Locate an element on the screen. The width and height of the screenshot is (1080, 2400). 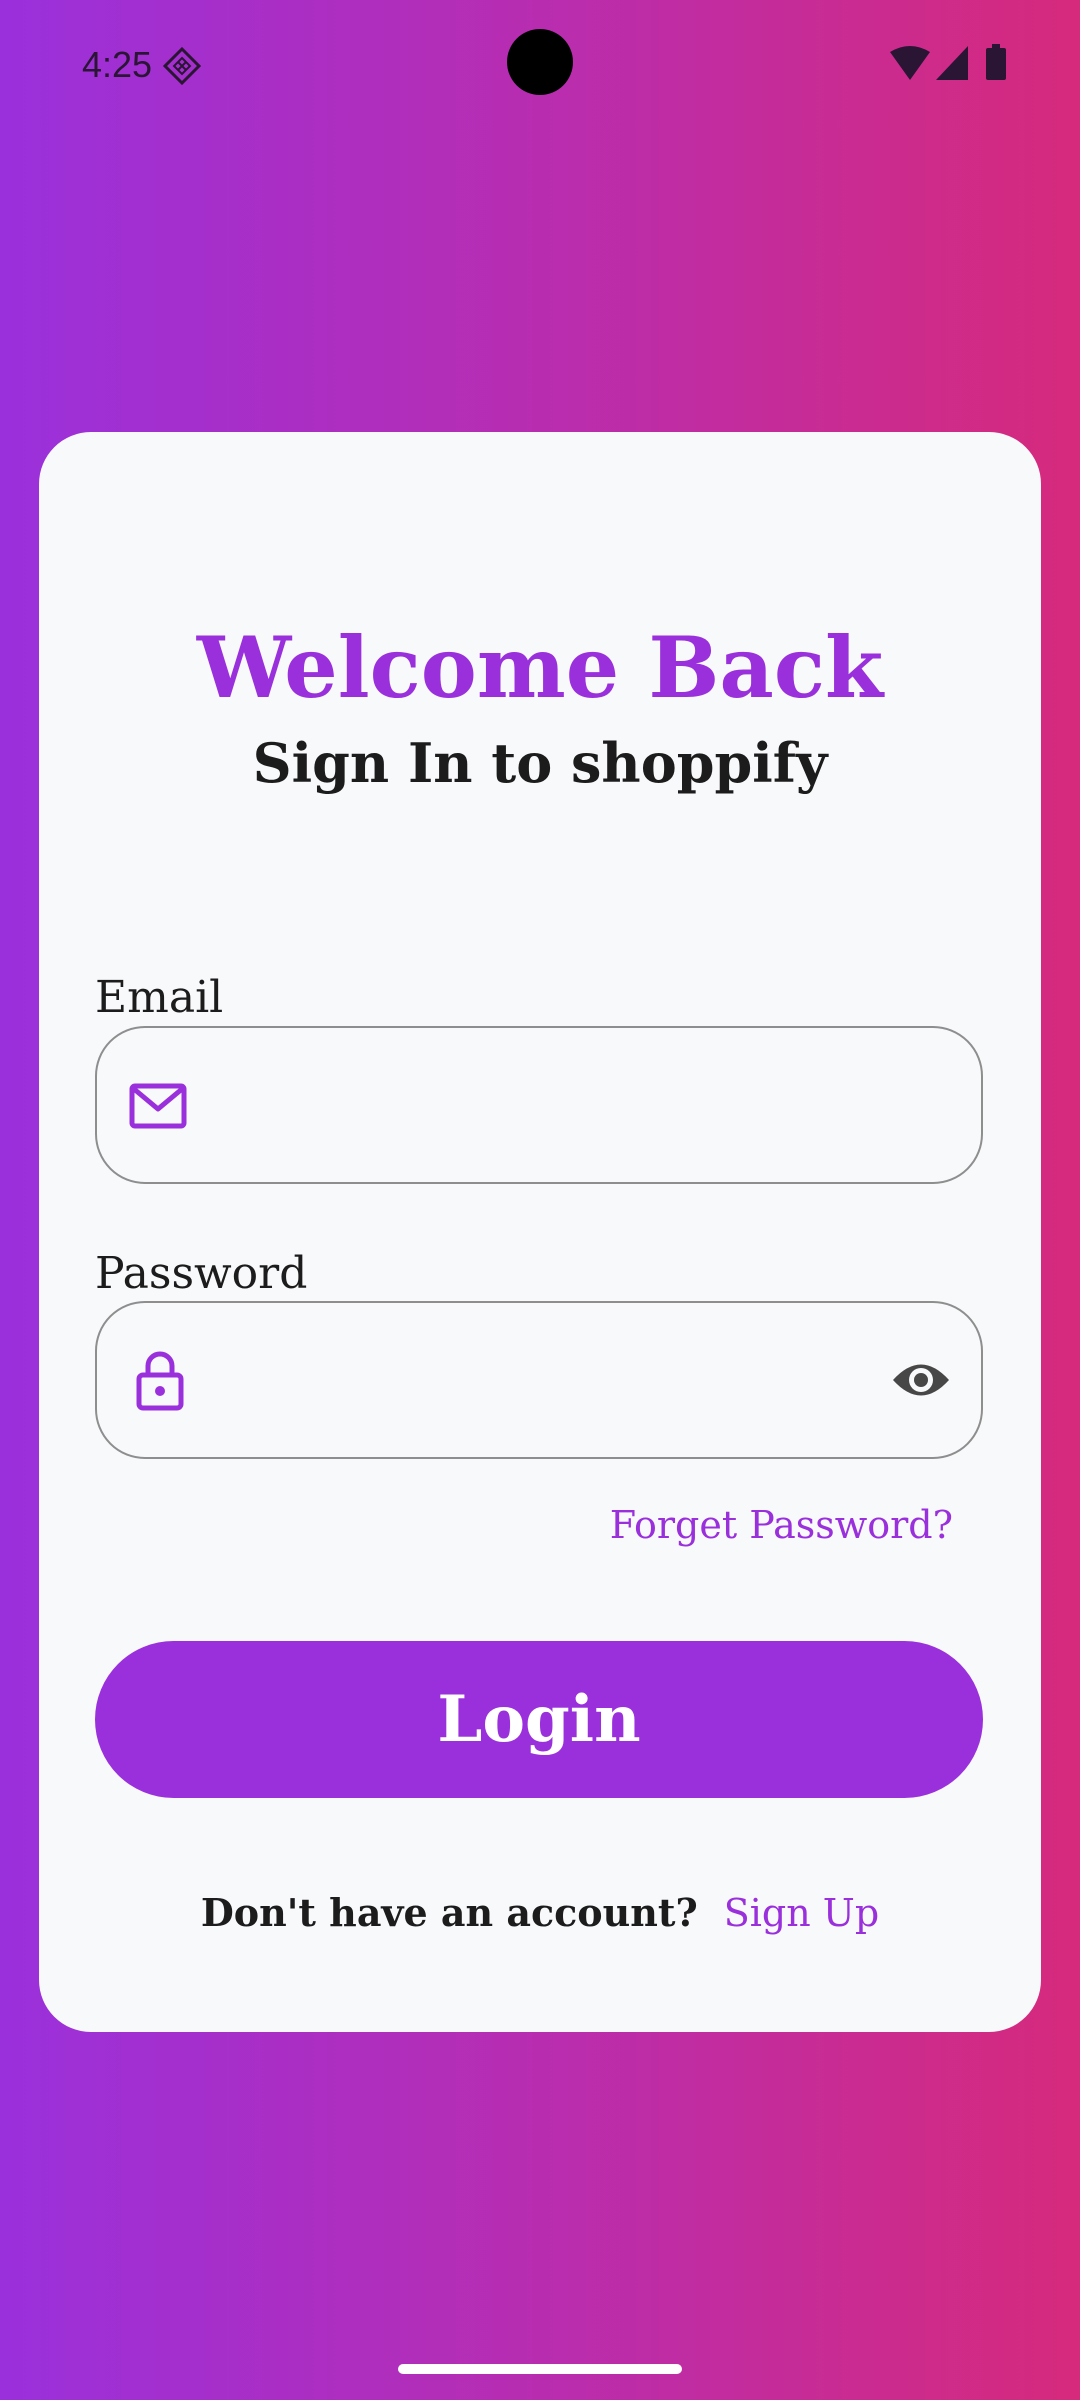
status-time: 4:25 is located at coordinates (117, 64).